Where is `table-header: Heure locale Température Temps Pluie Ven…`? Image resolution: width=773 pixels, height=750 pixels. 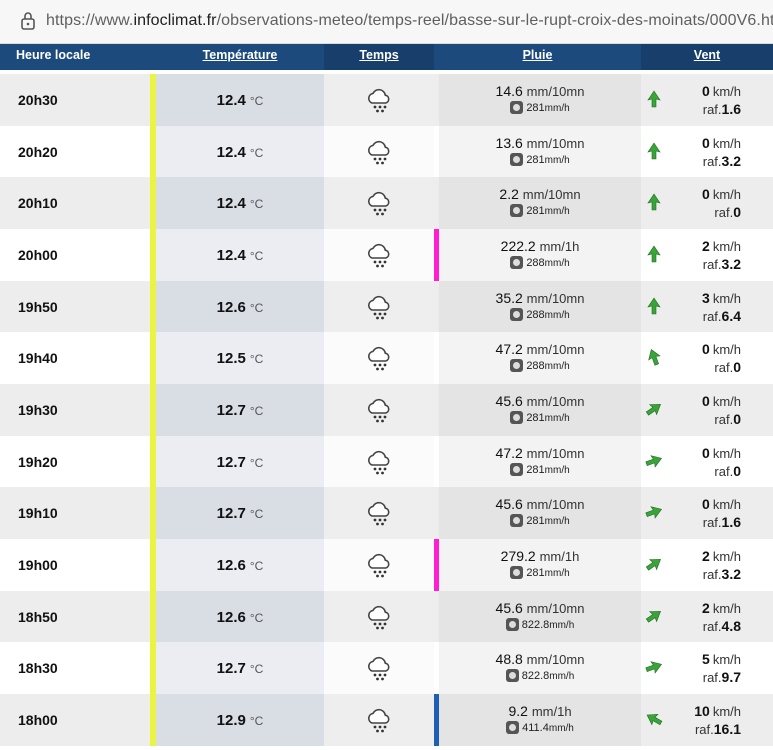
table-header: Heure locale Température Temps Pluie Ven… is located at coordinates (386, 57).